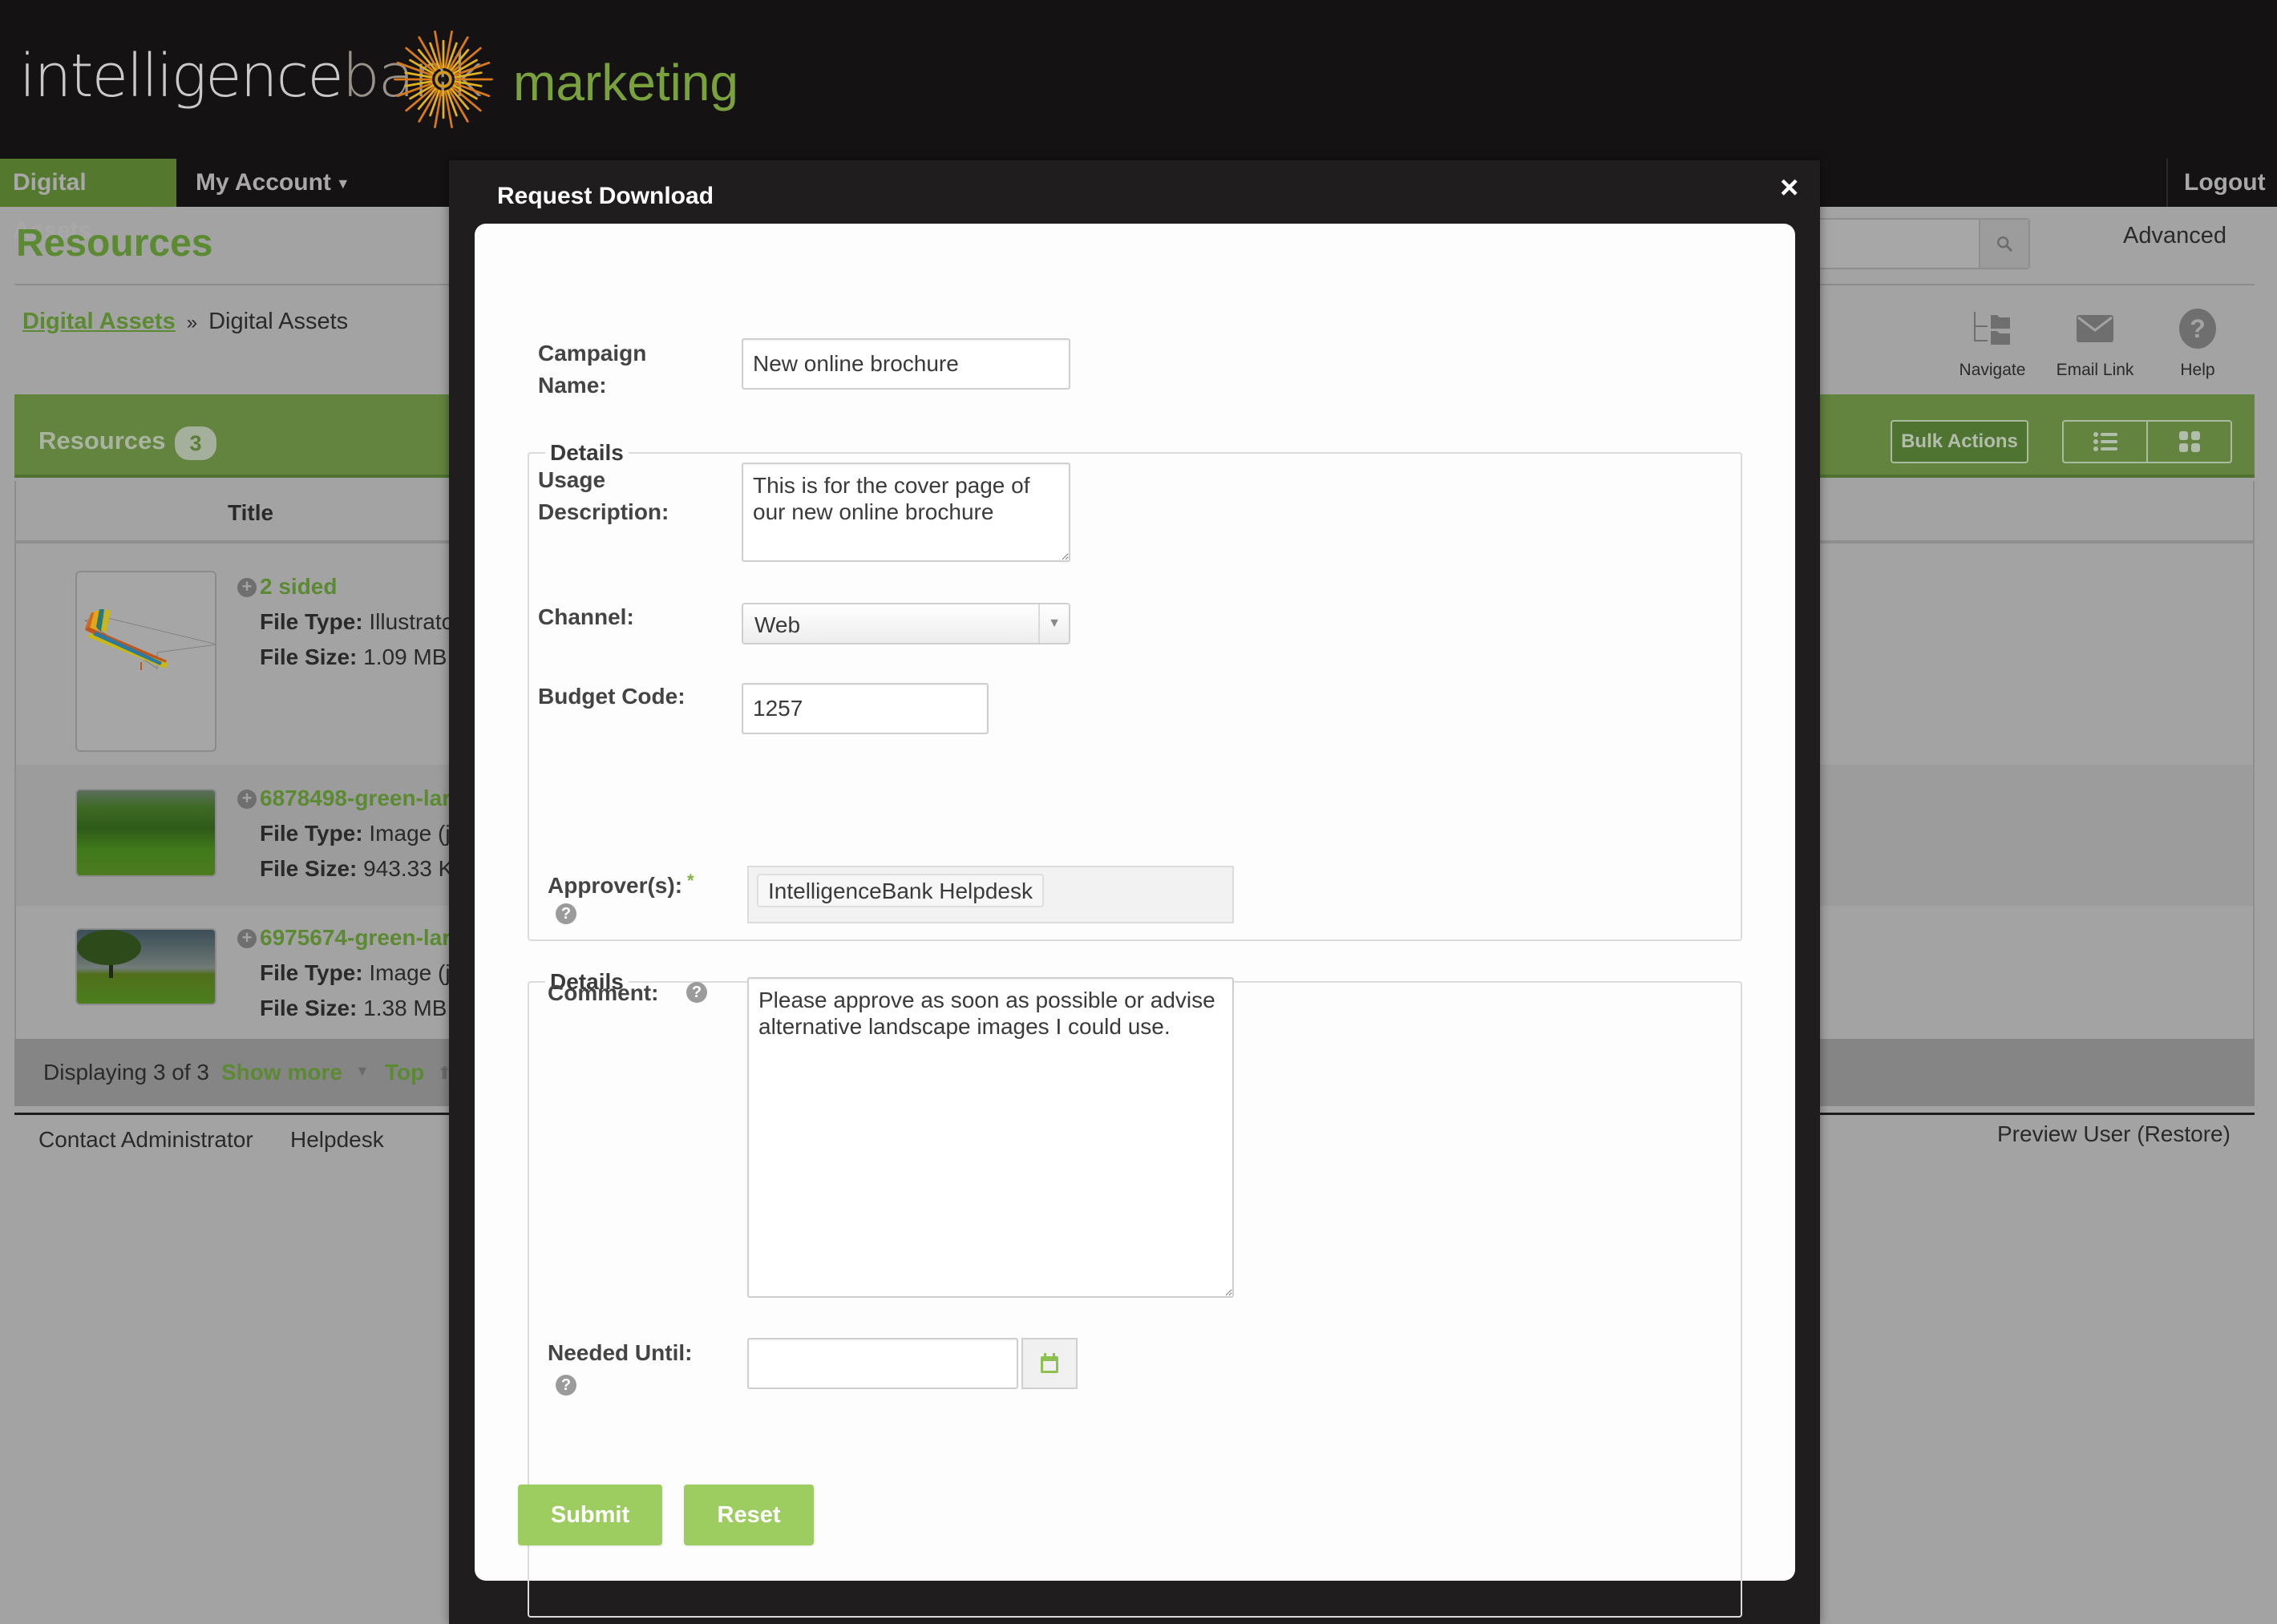 This screenshot has width=2277, height=1624. I want to click on resources-bar-title: Resources, so click(102, 440).